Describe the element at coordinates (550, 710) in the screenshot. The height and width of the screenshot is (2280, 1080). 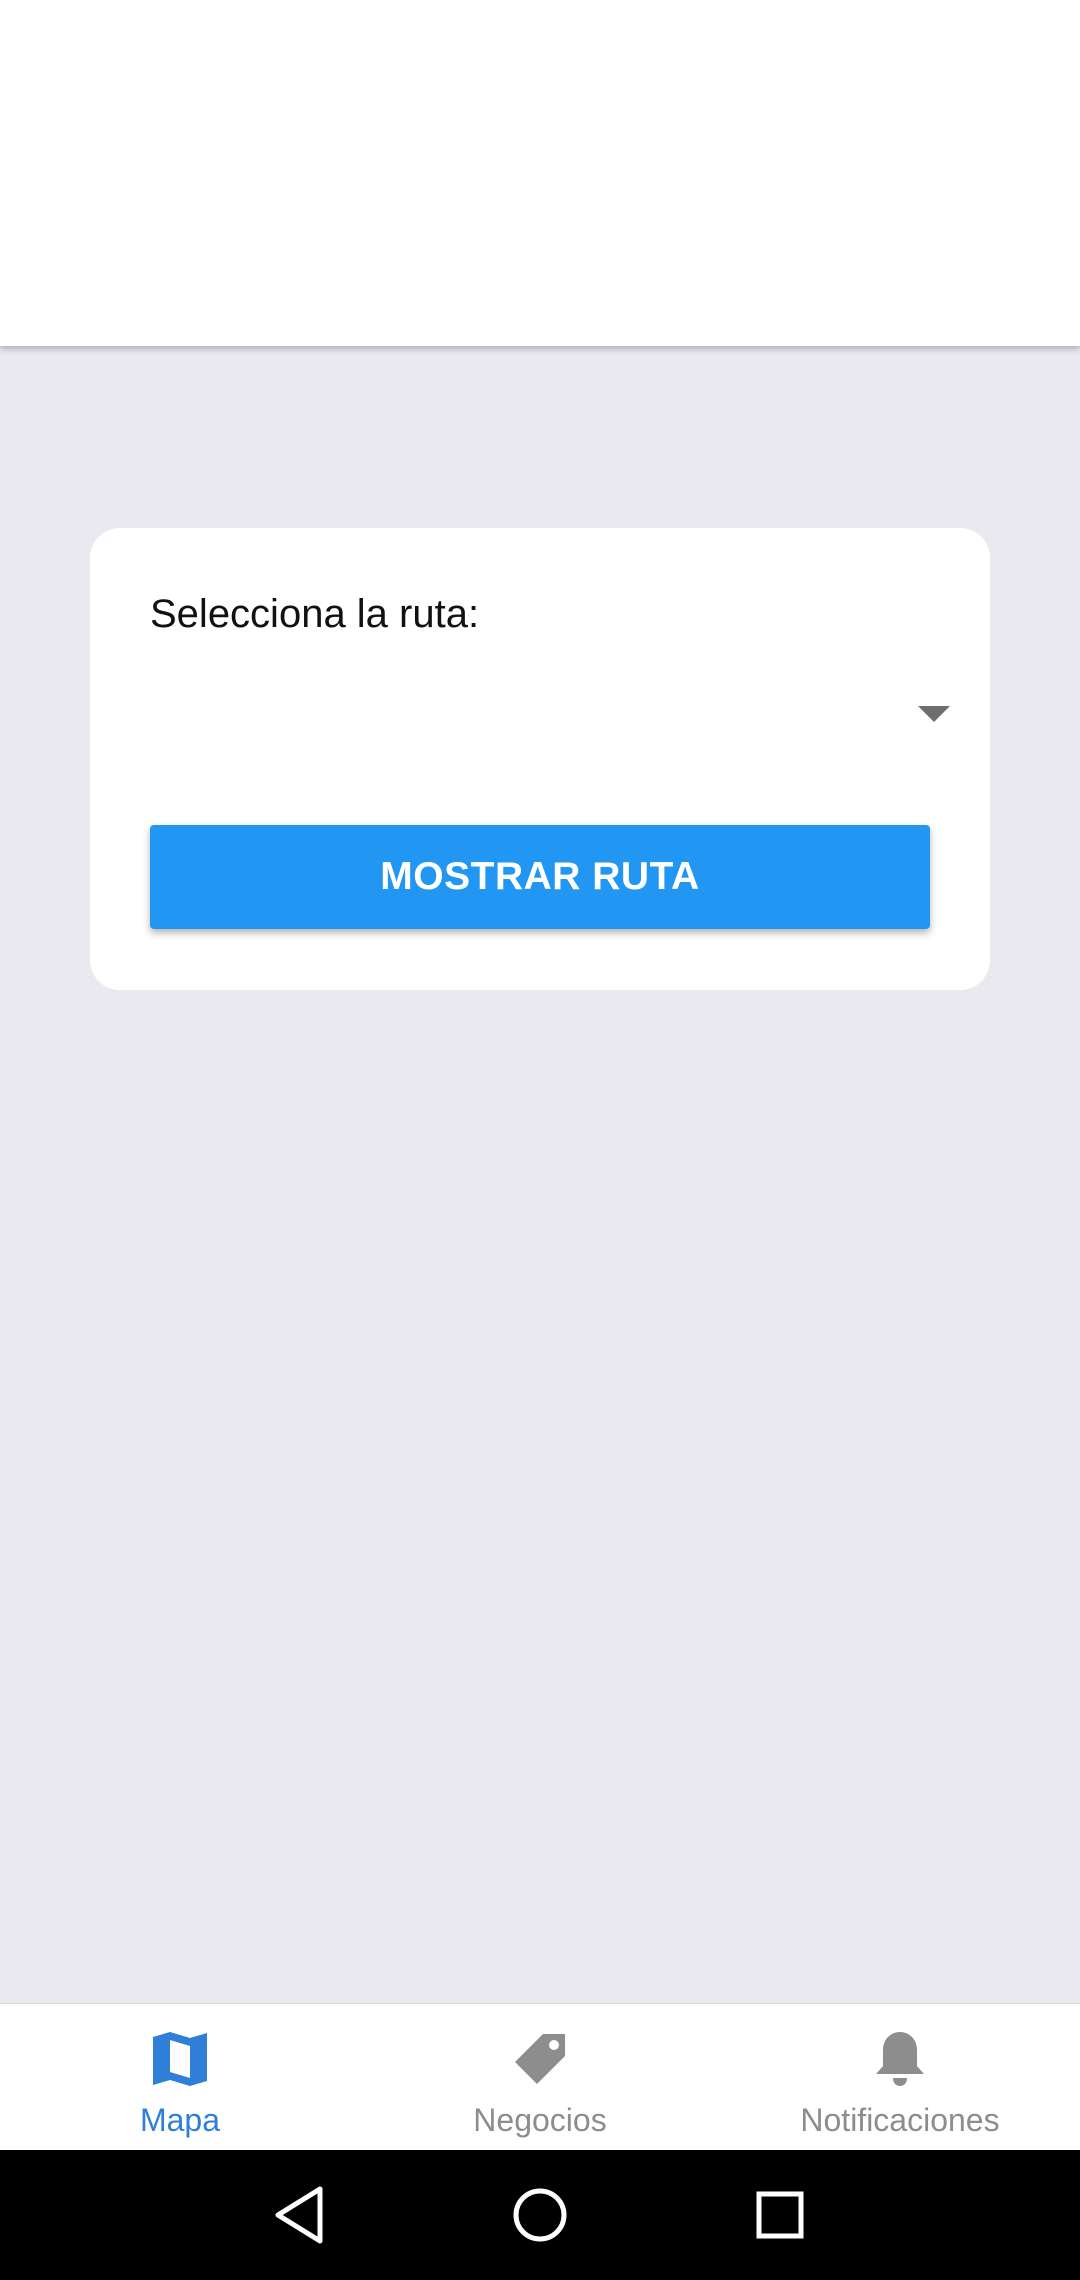
I see `route-picker` at that location.